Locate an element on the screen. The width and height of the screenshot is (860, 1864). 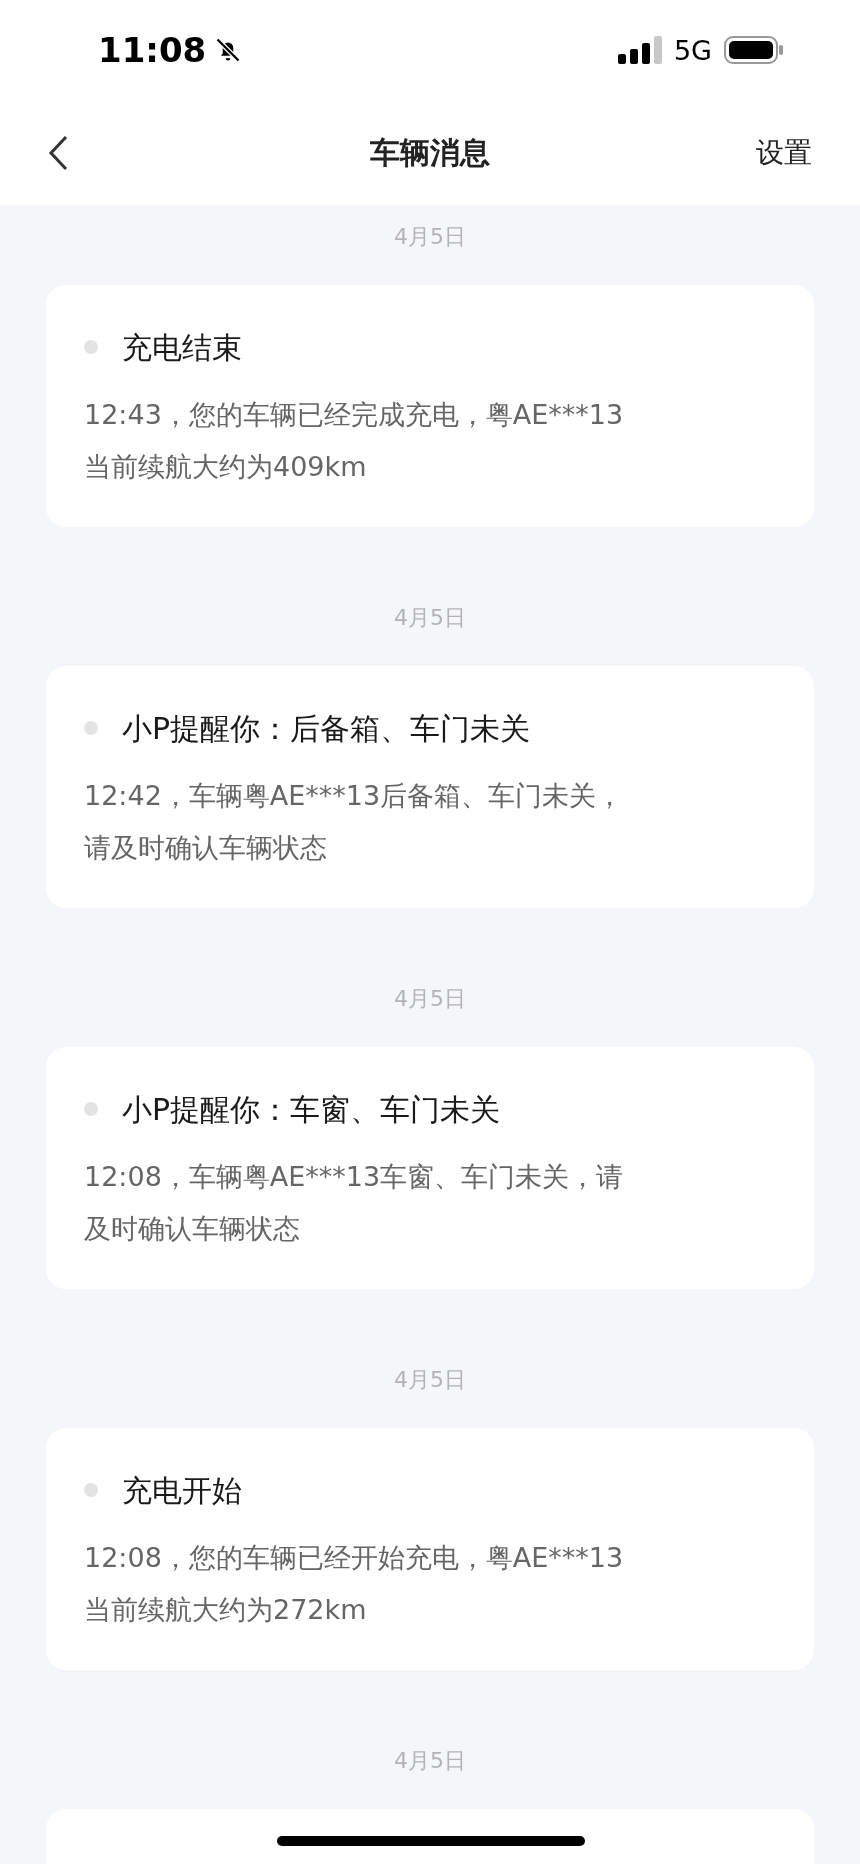
signal-icon is located at coordinates (639, 50).